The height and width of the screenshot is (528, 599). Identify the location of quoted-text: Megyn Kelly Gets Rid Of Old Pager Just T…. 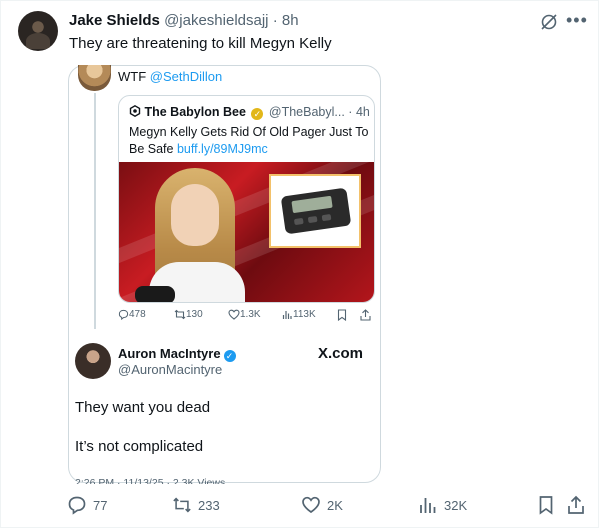
(249, 141).